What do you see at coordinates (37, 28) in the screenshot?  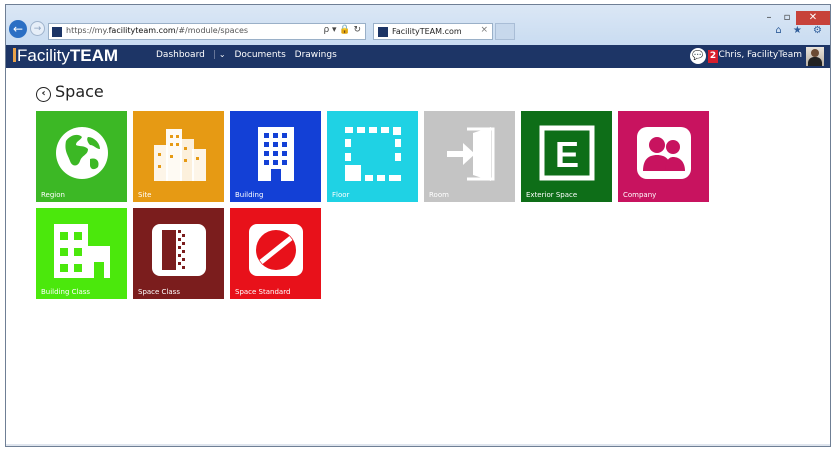 I see `forward-arrow-icon: →` at bounding box center [37, 28].